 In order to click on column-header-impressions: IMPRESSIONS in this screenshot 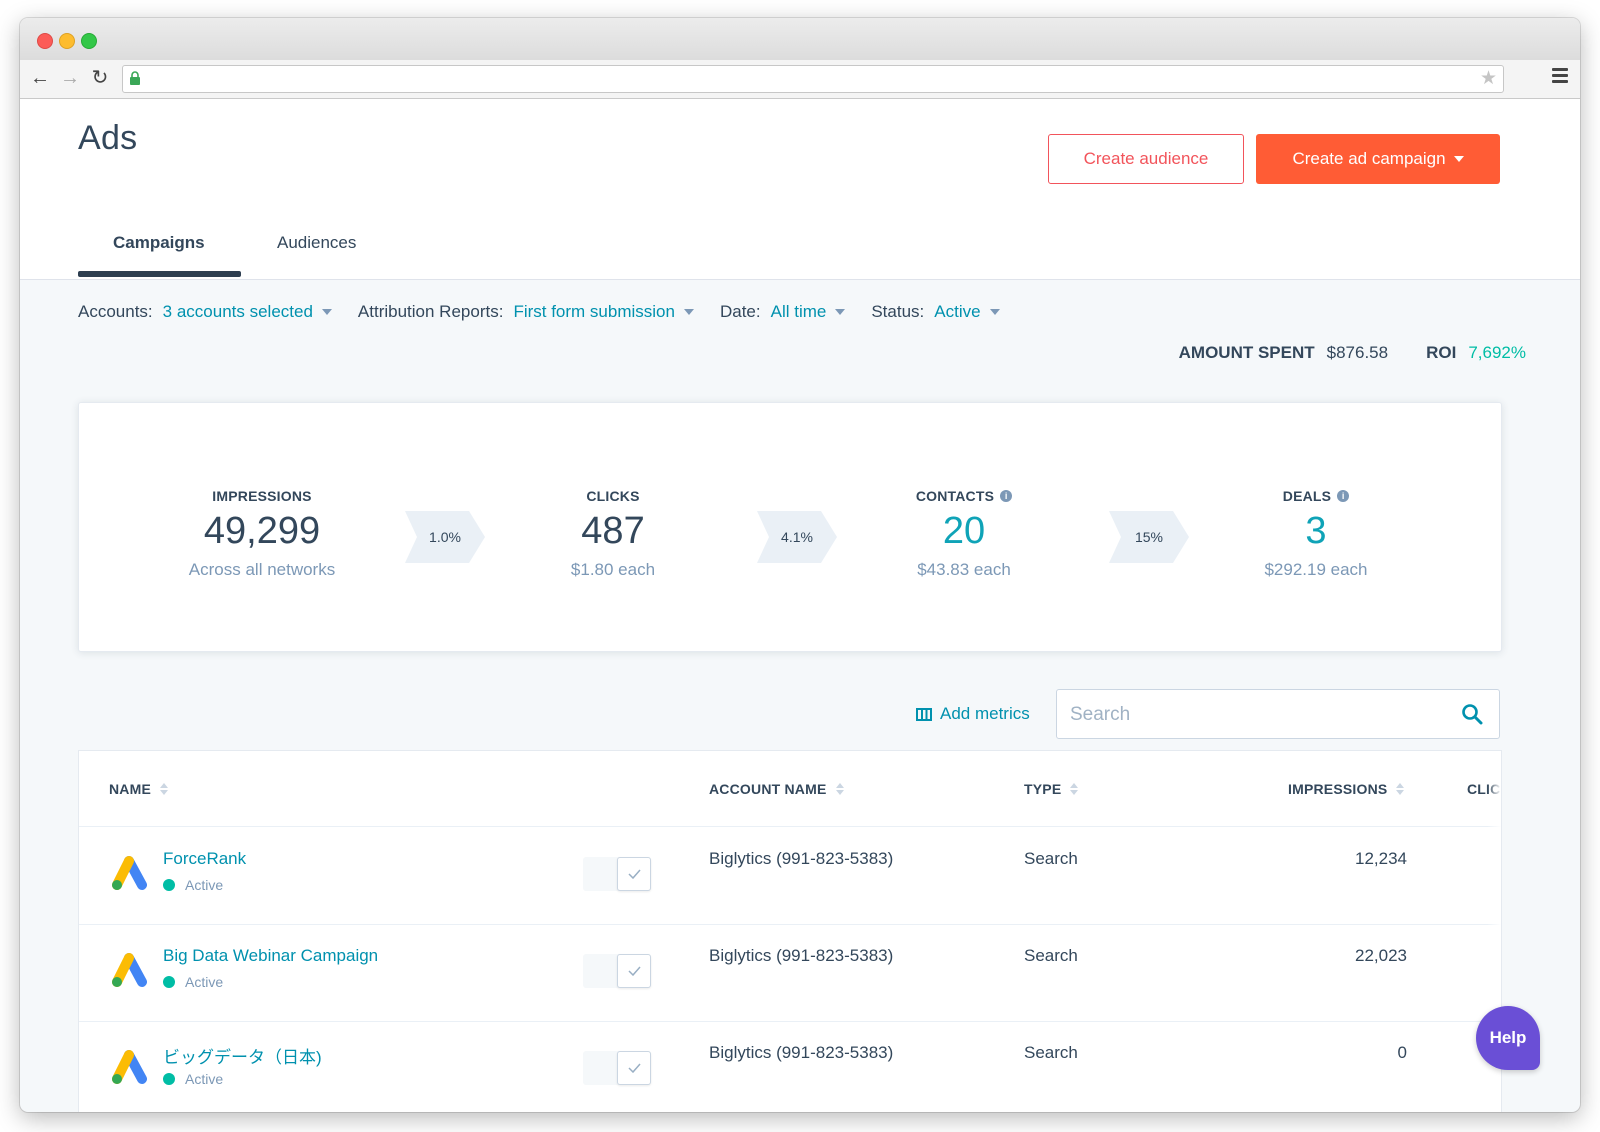, I will do `click(1346, 789)`.